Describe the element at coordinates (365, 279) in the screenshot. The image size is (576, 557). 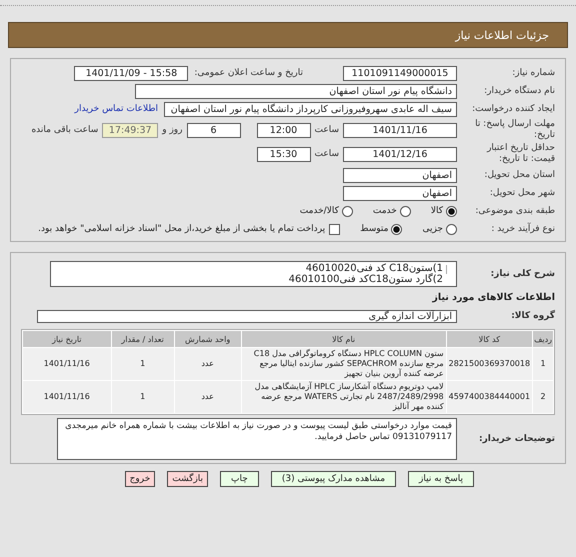
I see `description-line: 2)گارد ستونC18کد فنی46010100` at that location.